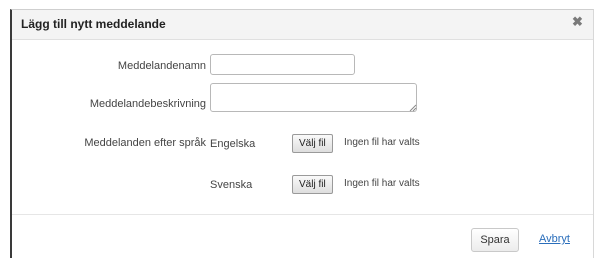 This screenshot has width=598, height=258. What do you see at coordinates (382, 183) in the screenshot?
I see `file-status-swedish: Ingen fil har valts` at bounding box center [382, 183].